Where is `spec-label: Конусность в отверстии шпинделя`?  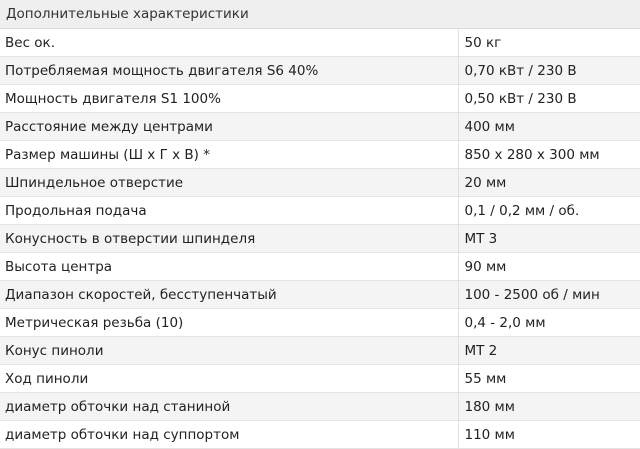 spec-label: Конусность в отверстии шпинделя is located at coordinates (229, 238).